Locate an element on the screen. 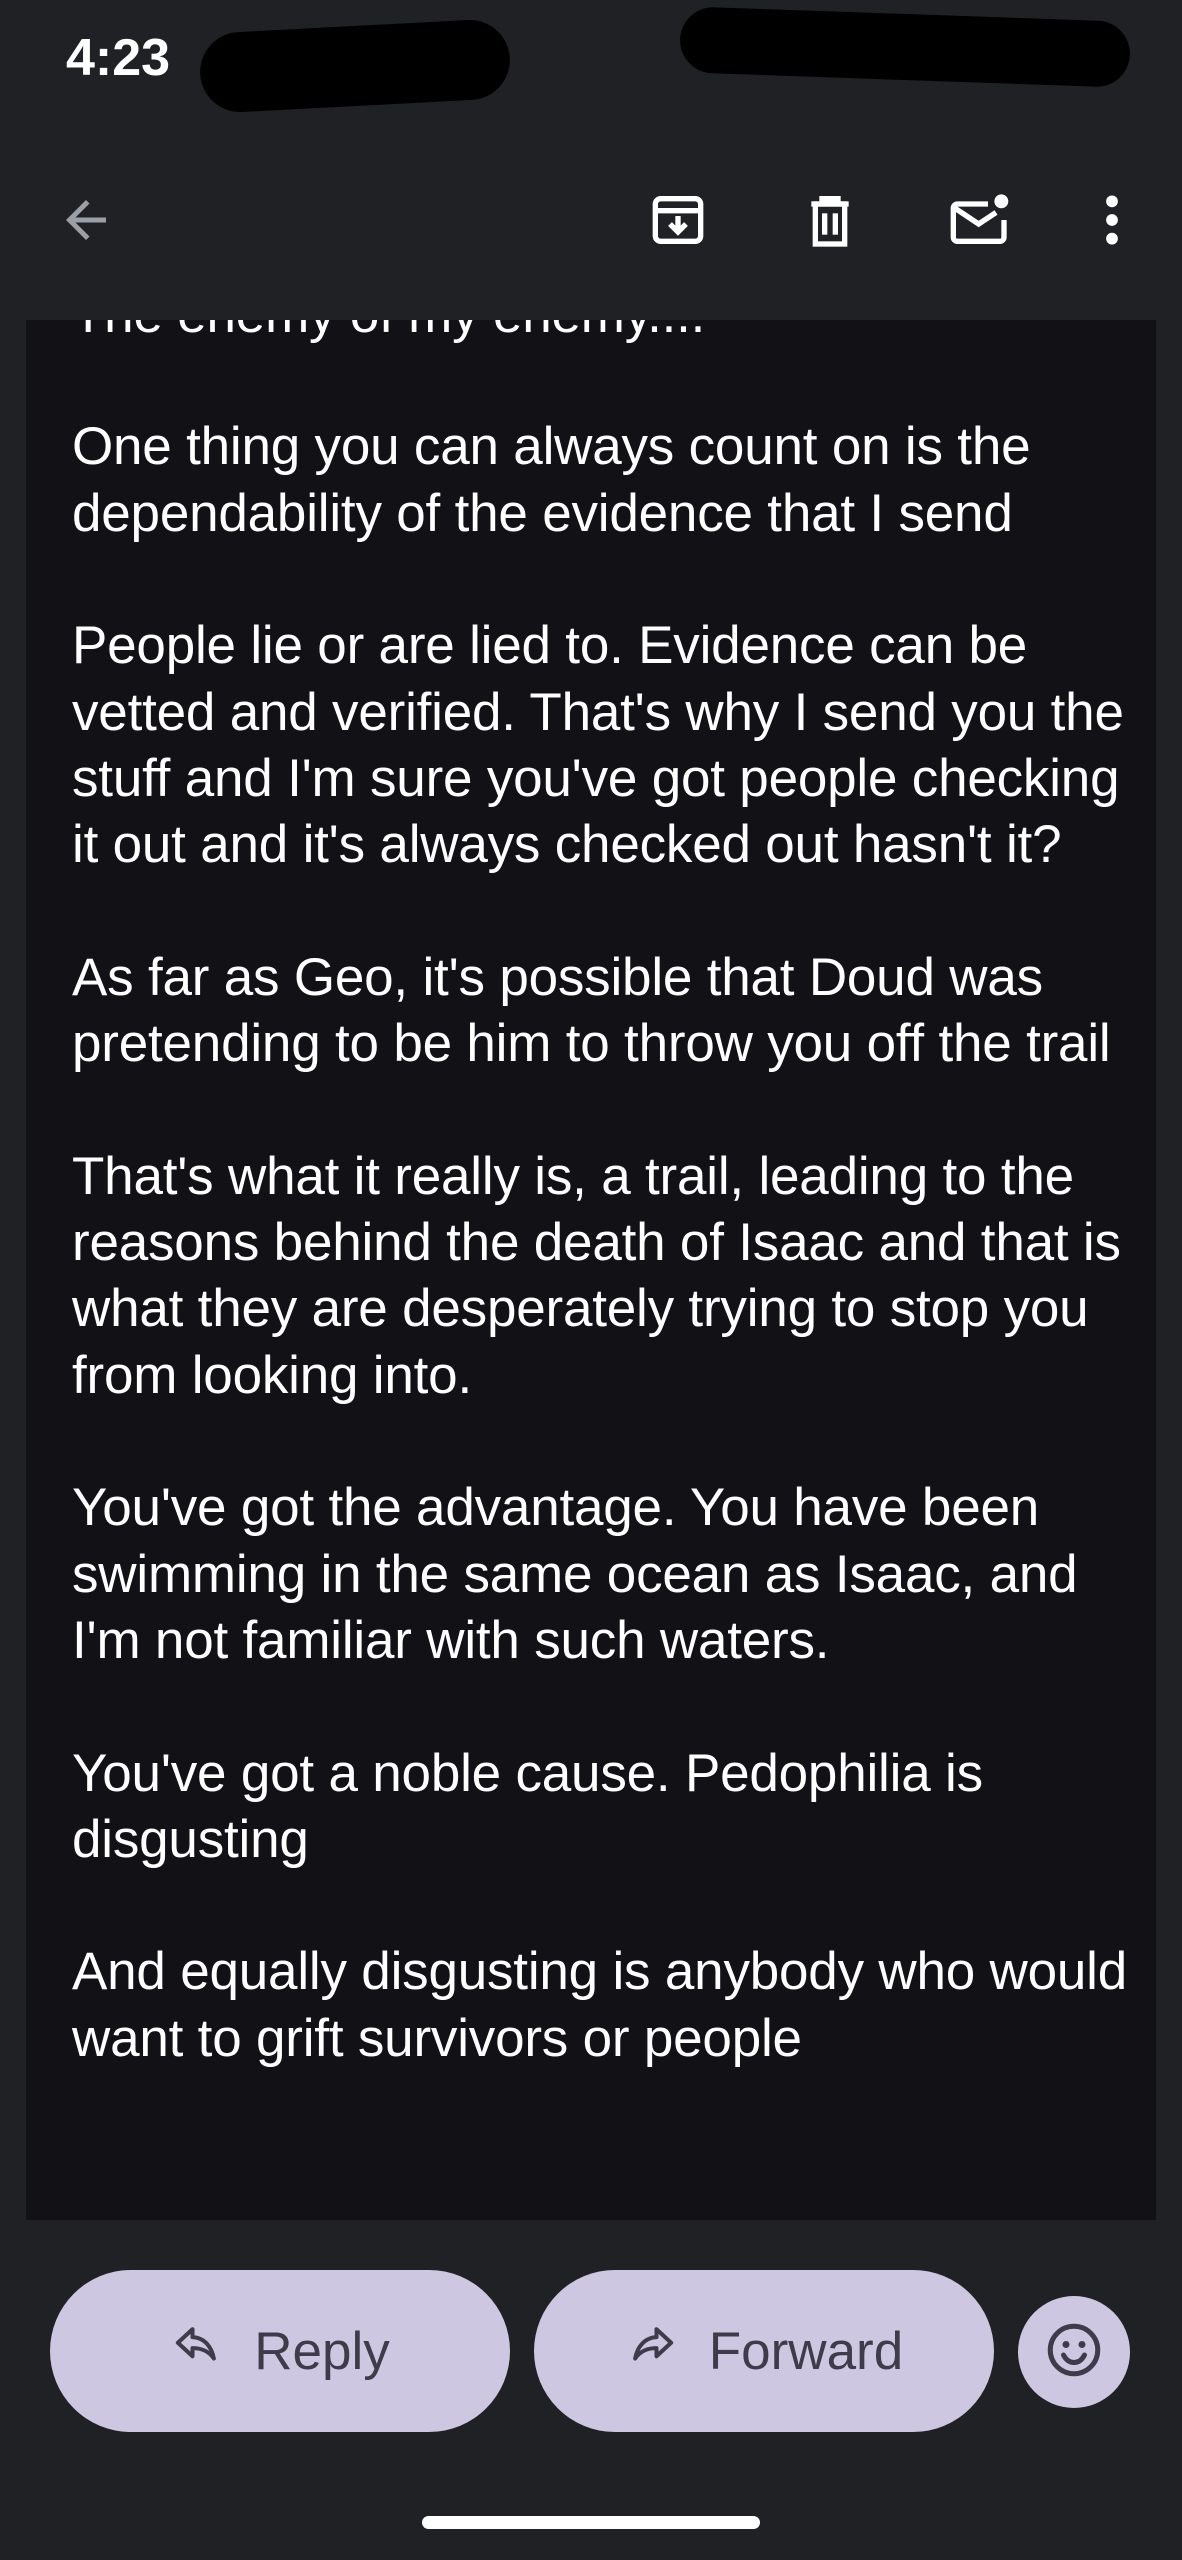 The image size is (1182, 2560). emoji-reaction-button is located at coordinates (1074, 2352).